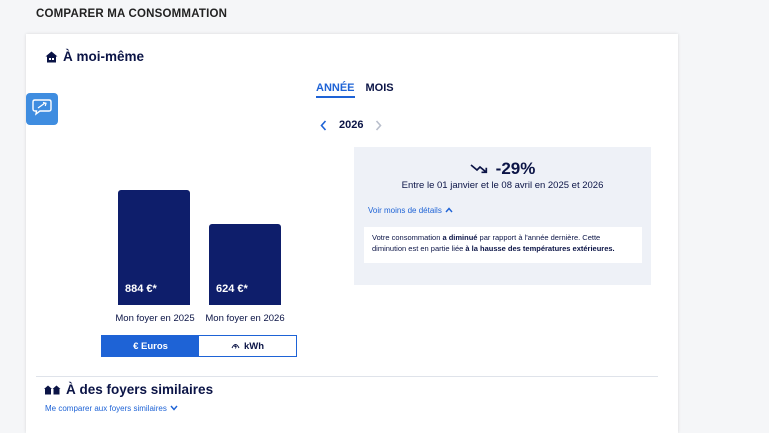 The height and width of the screenshot is (433, 769). Describe the element at coordinates (335, 90) in the screenshot. I see `tab-annee: ANNÉE` at that location.